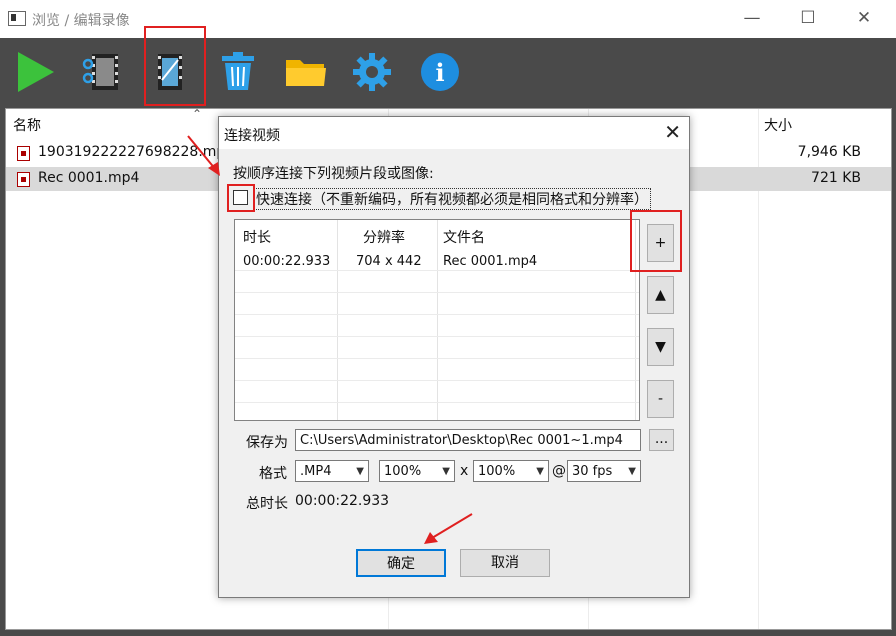  I want to click on instruction-text: 按顺序连接下列视频片段或图像:, so click(333, 174).